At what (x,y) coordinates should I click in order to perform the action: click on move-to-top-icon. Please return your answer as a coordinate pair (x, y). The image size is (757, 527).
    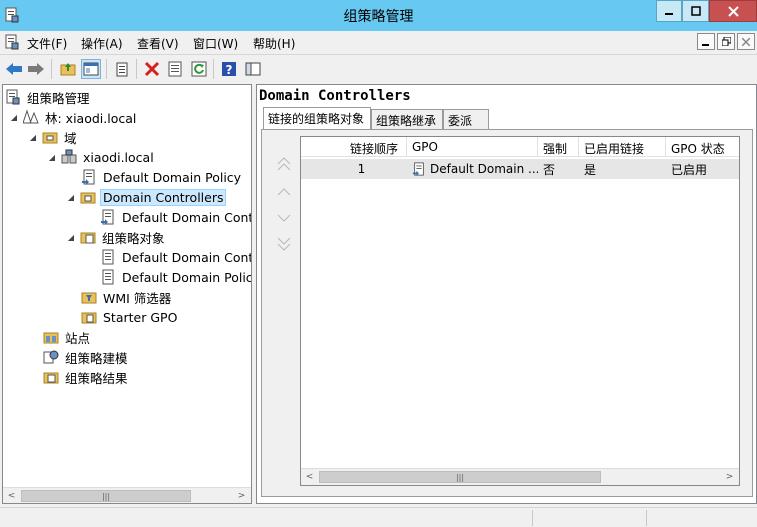
    Looking at the image, I should click on (284, 164).